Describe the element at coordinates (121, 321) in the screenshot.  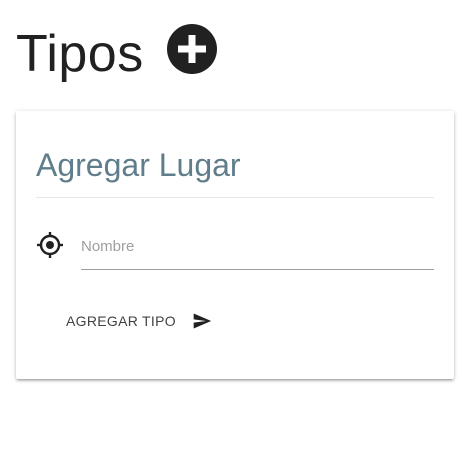
I see `submit-button-label: AGREGAR TIPO` at that location.